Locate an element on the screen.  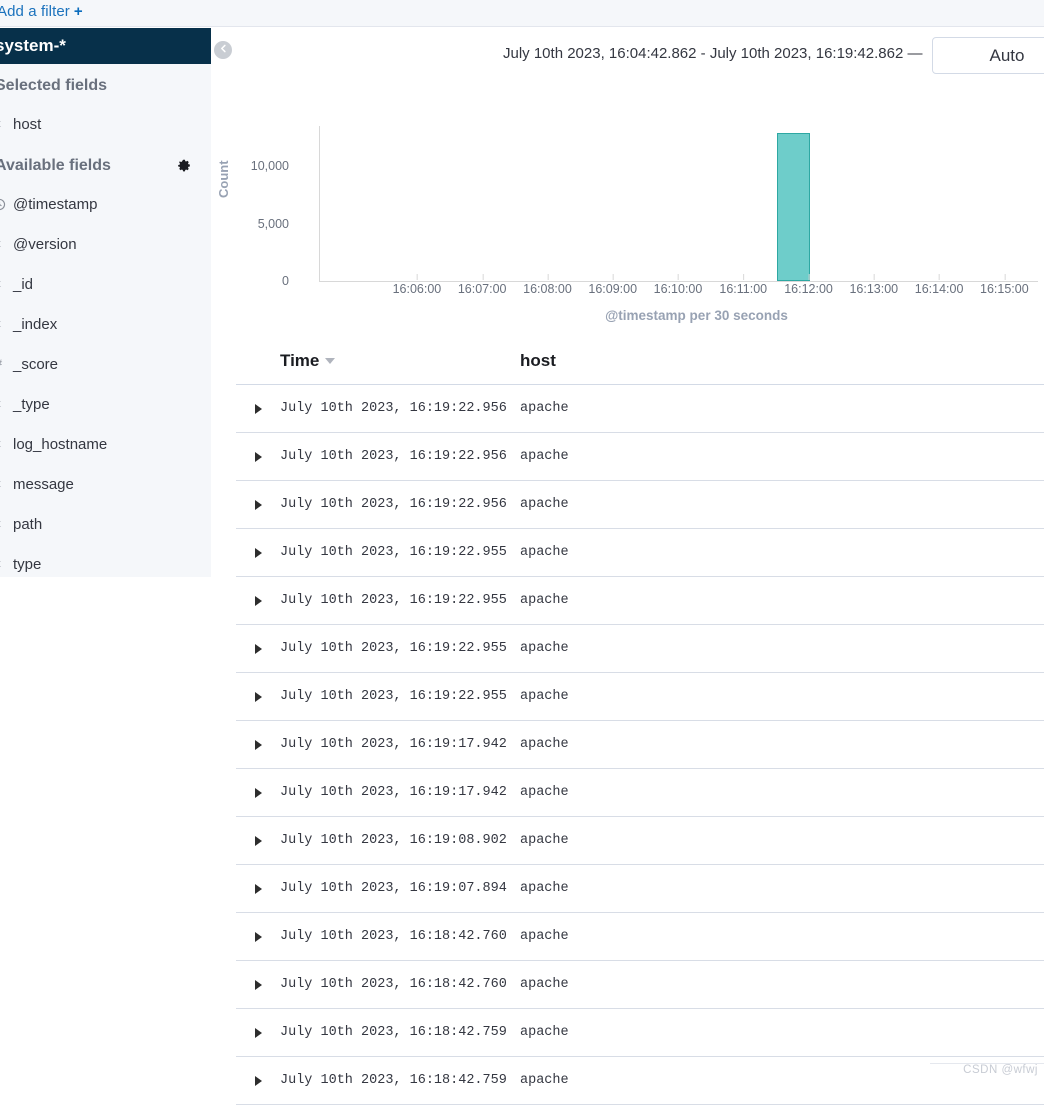
field-item-score: # _score is located at coordinates (105, 364).